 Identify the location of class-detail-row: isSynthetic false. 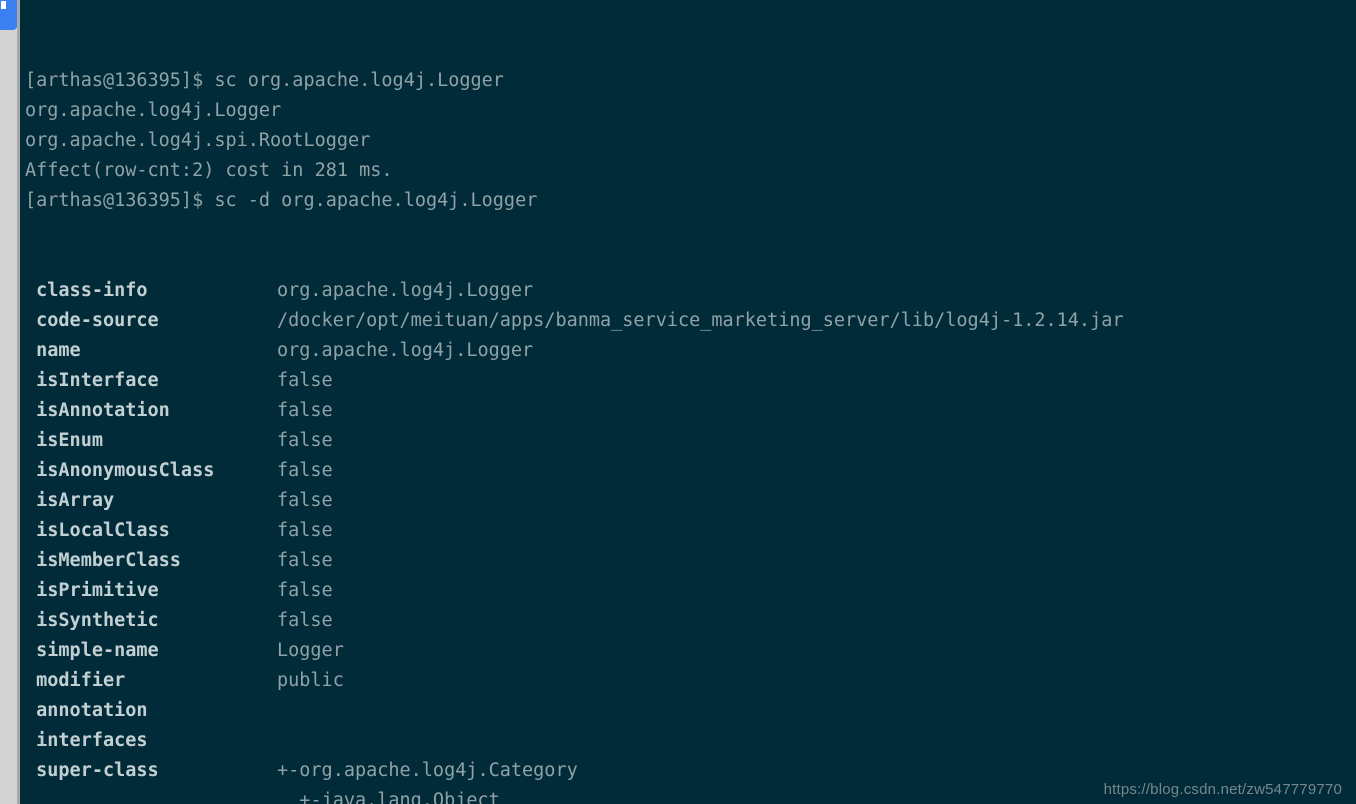
(690, 621).